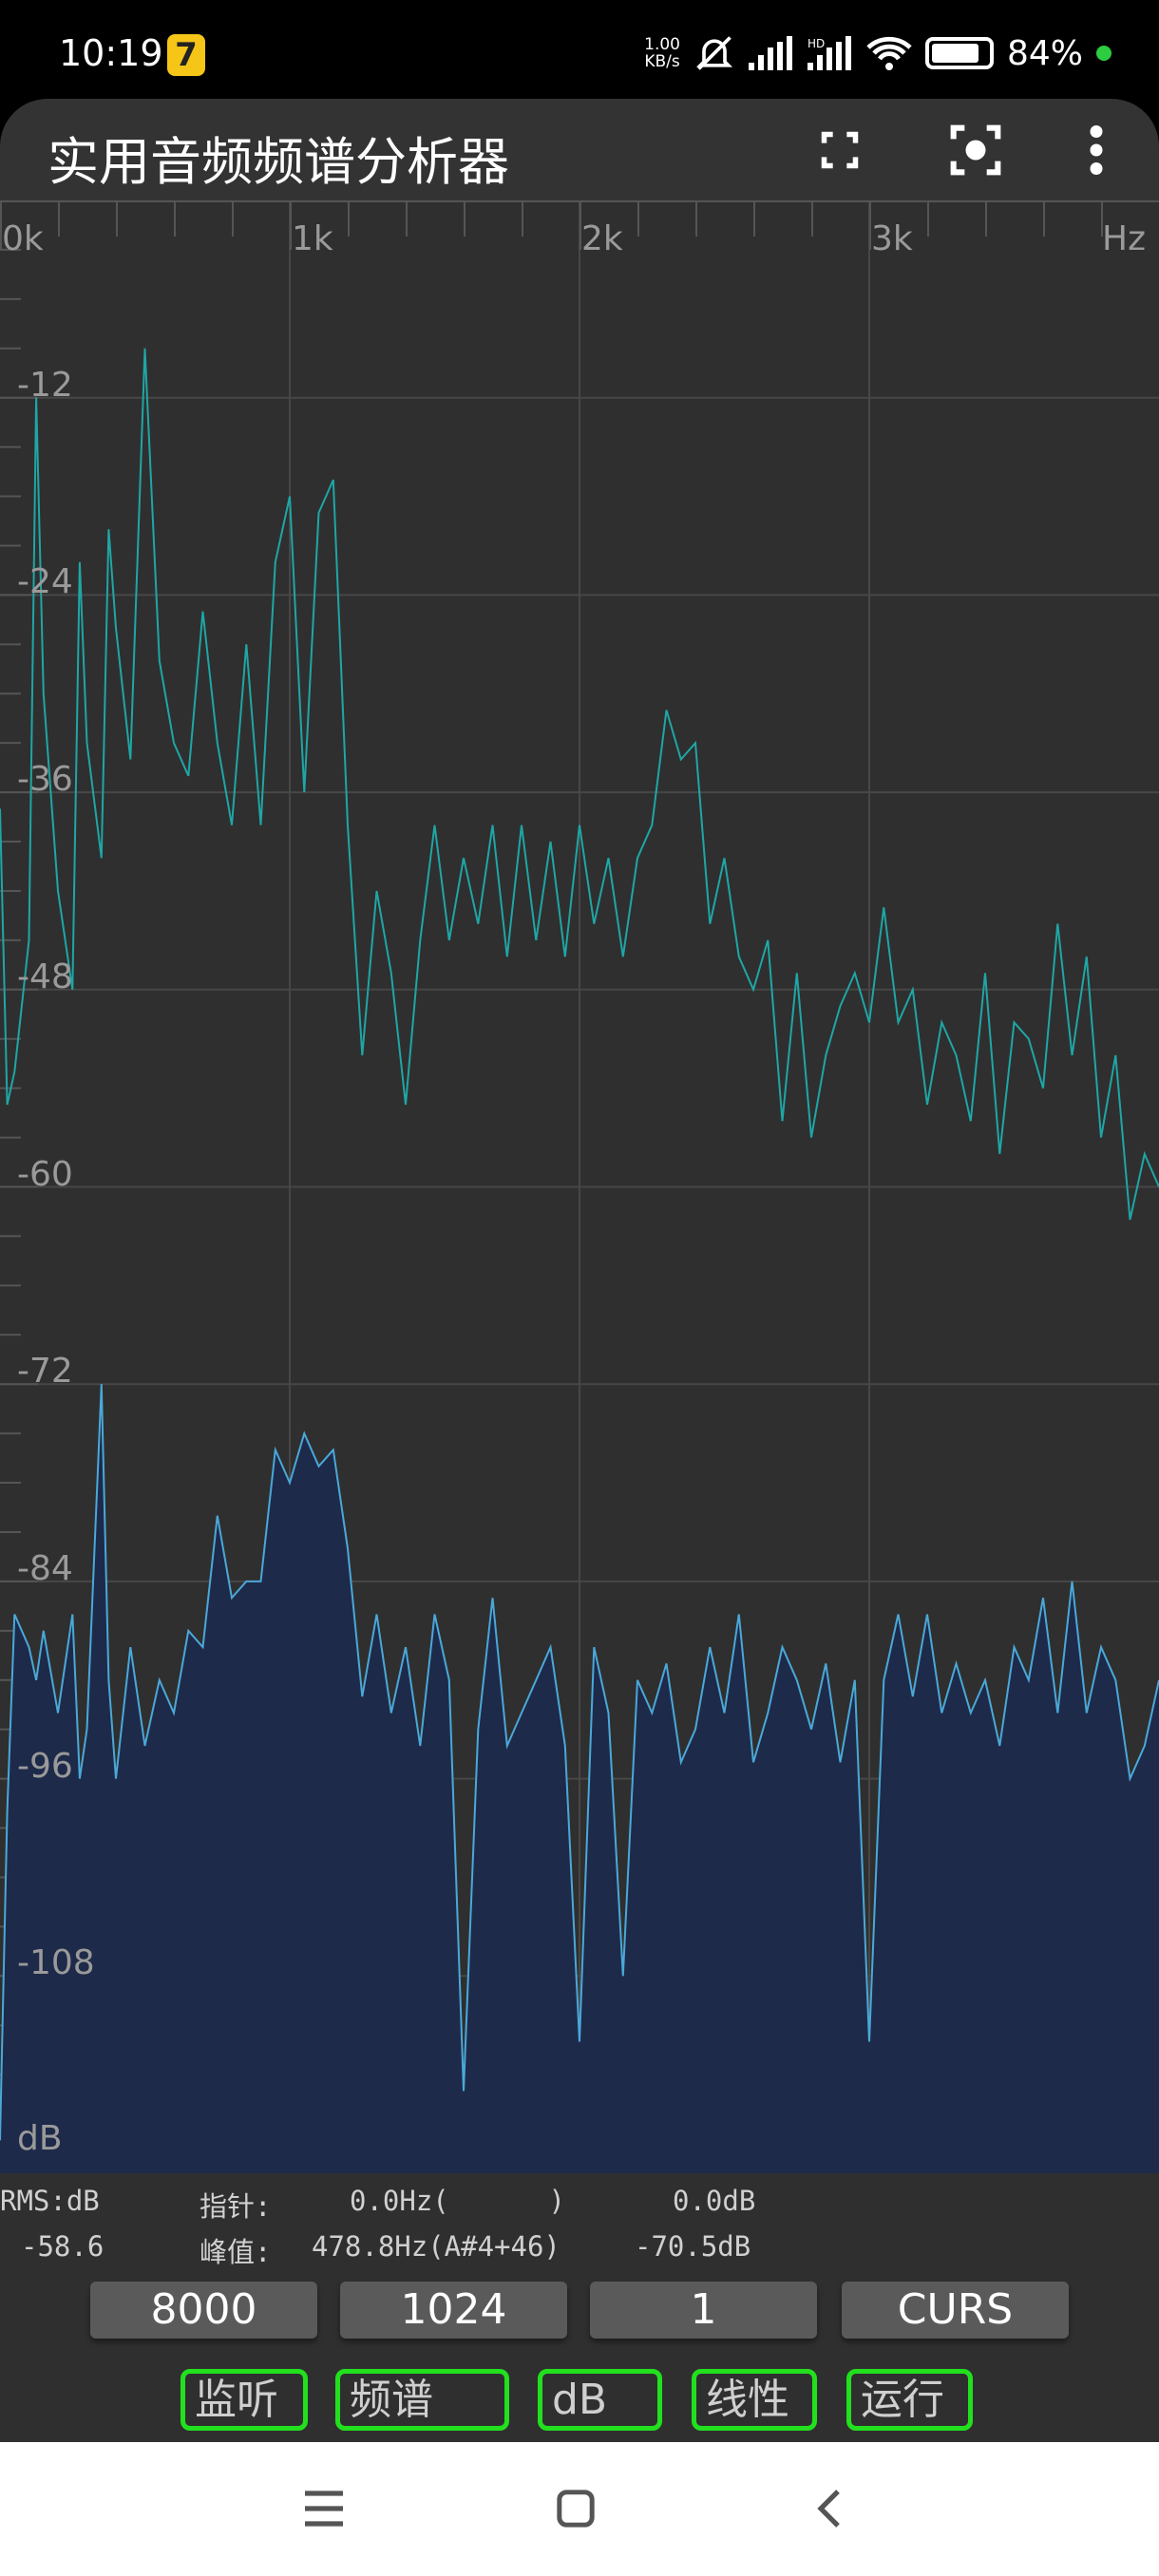 The height and width of the screenshot is (2576, 1159). Describe the element at coordinates (662, 61) in the screenshot. I see `net-speed-unit: KB/s` at that location.